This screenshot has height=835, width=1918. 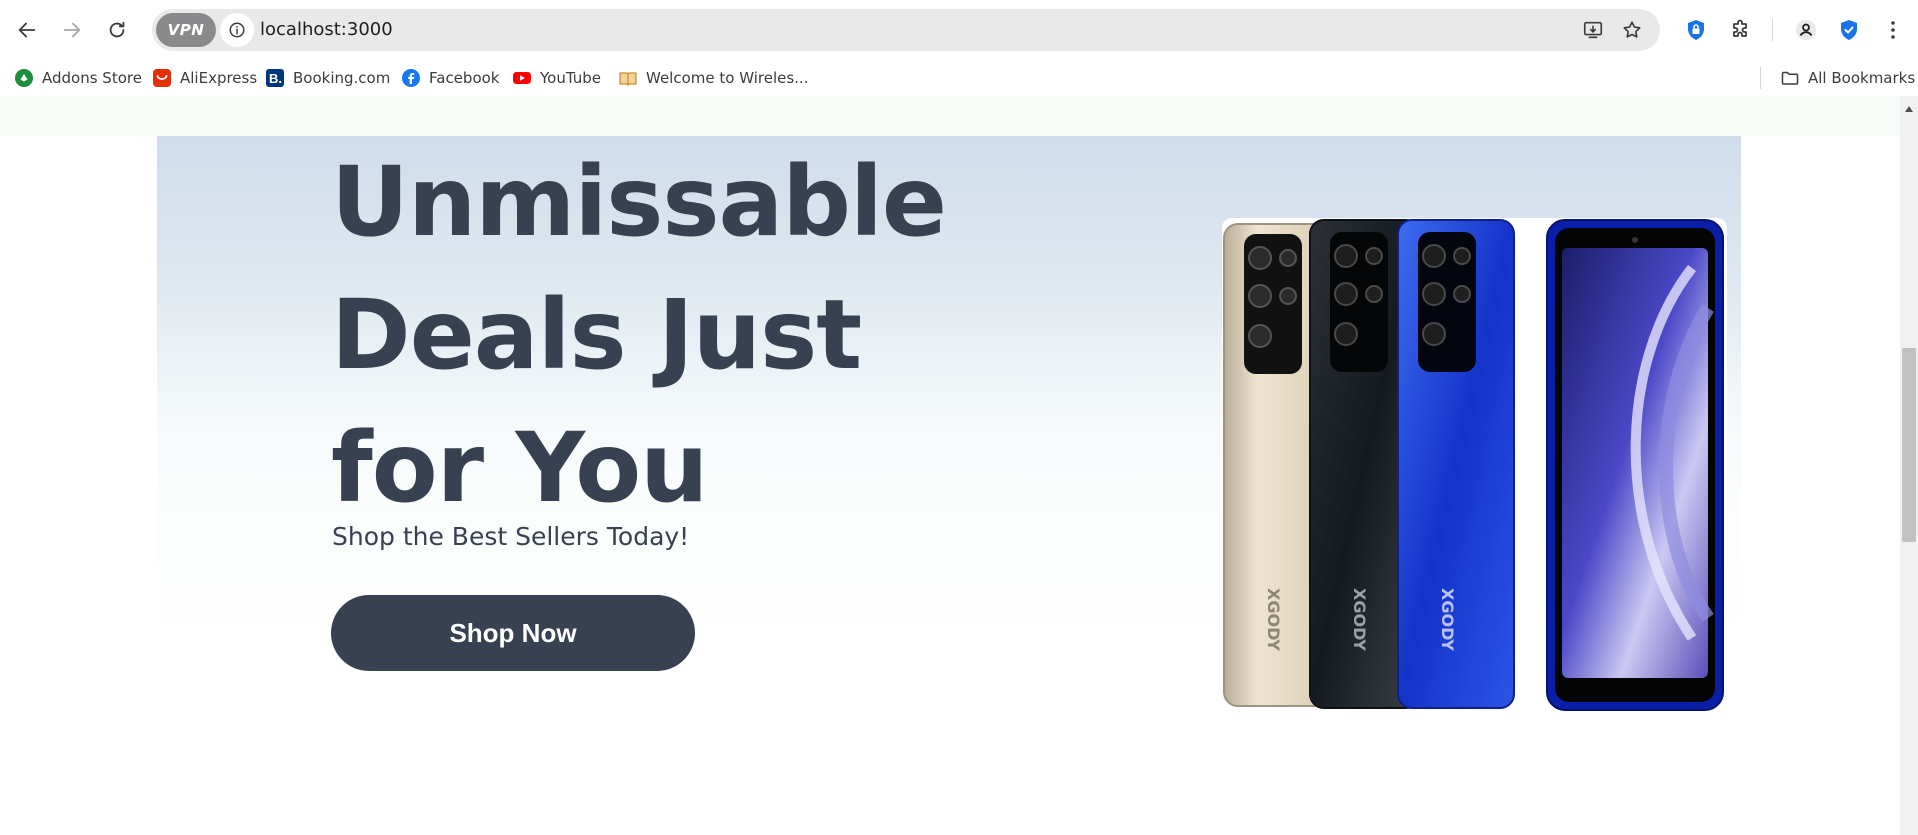 I want to click on addons-store-icon, so click(x=24, y=78).